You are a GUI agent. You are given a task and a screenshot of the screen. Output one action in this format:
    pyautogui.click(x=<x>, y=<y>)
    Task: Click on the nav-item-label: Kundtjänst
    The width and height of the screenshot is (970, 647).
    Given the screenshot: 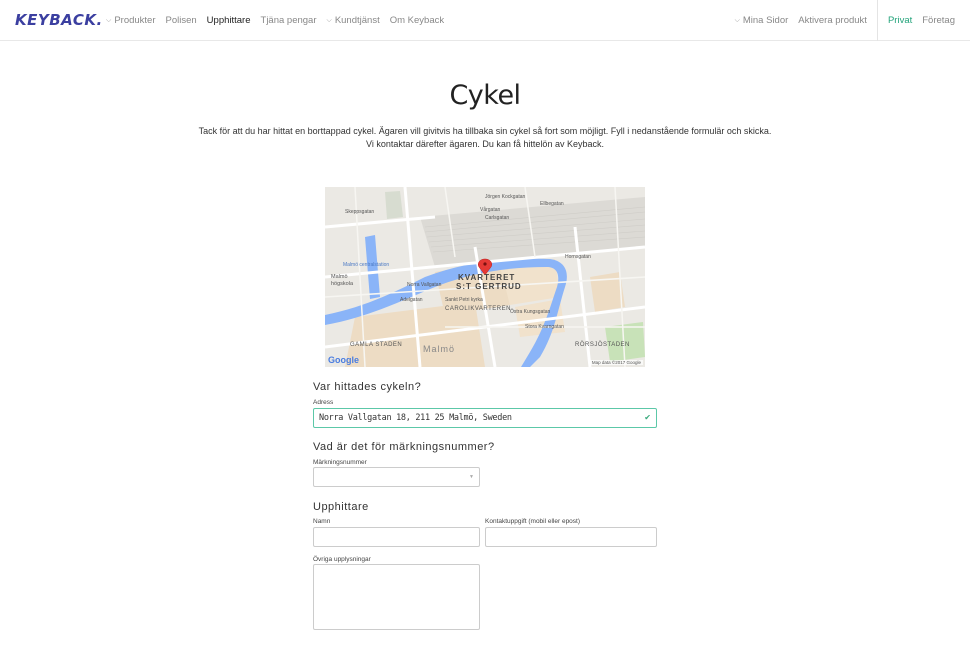 What is the action you would take?
    pyautogui.click(x=357, y=20)
    